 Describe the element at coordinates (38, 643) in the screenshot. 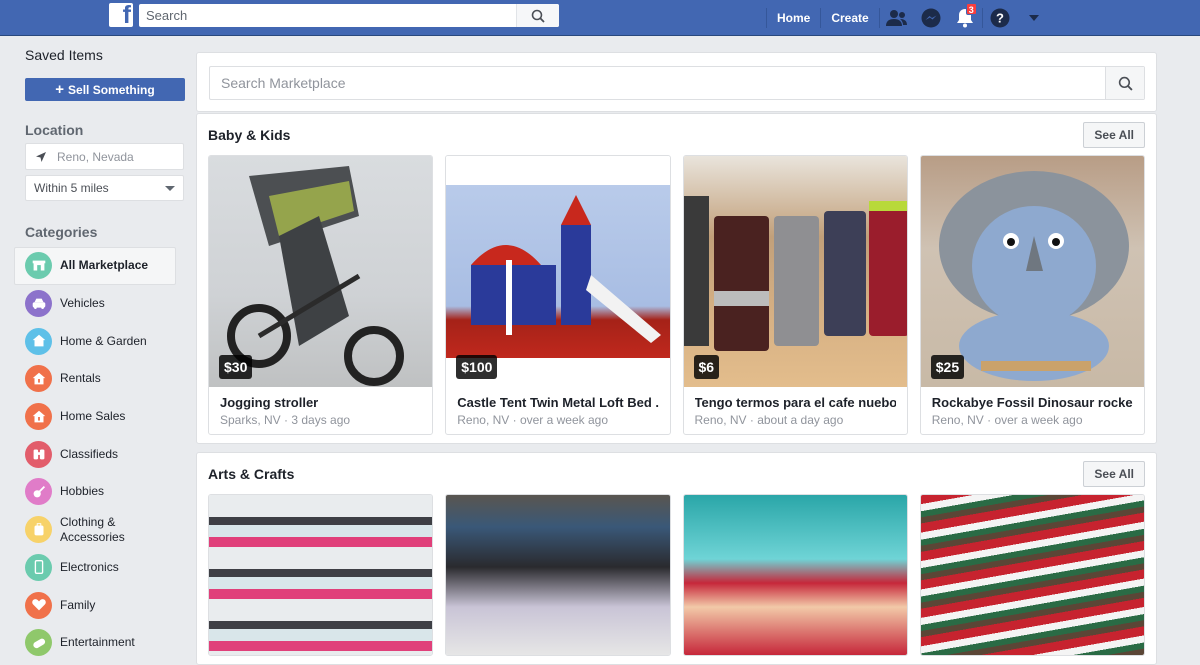

I see `gamepad-icon` at that location.